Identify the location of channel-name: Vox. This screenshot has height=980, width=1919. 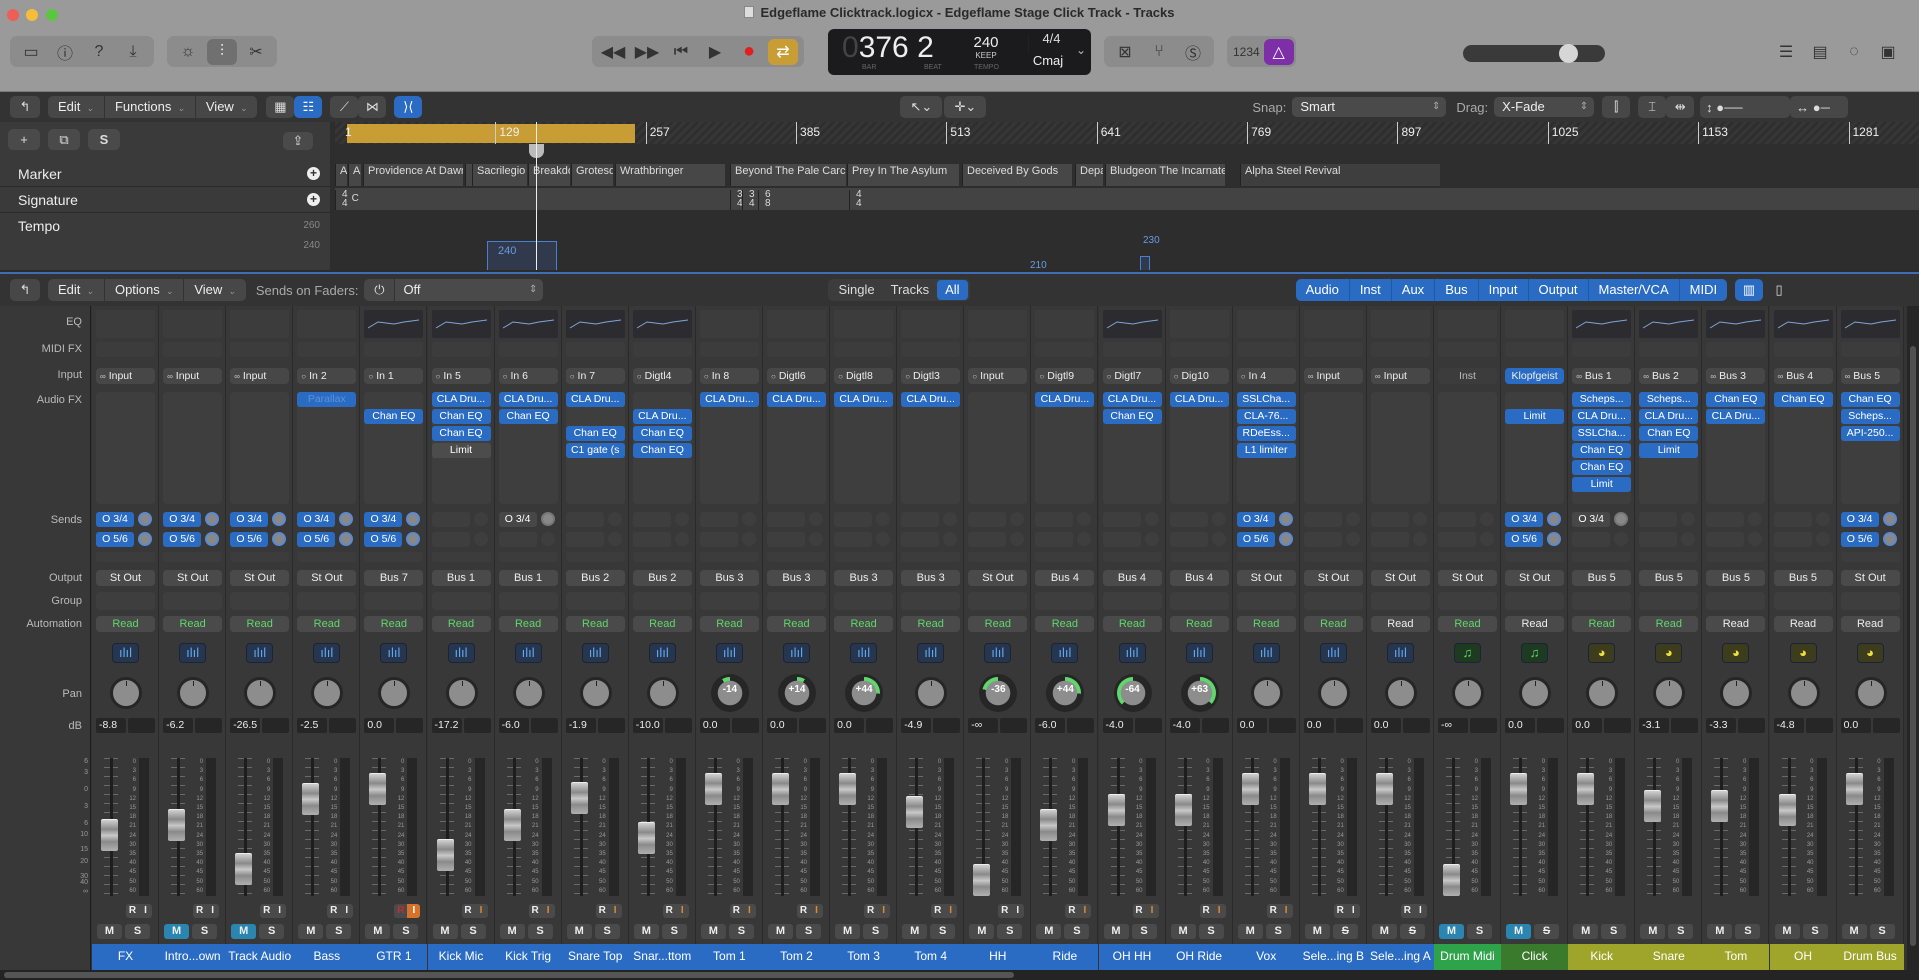
(1266, 957).